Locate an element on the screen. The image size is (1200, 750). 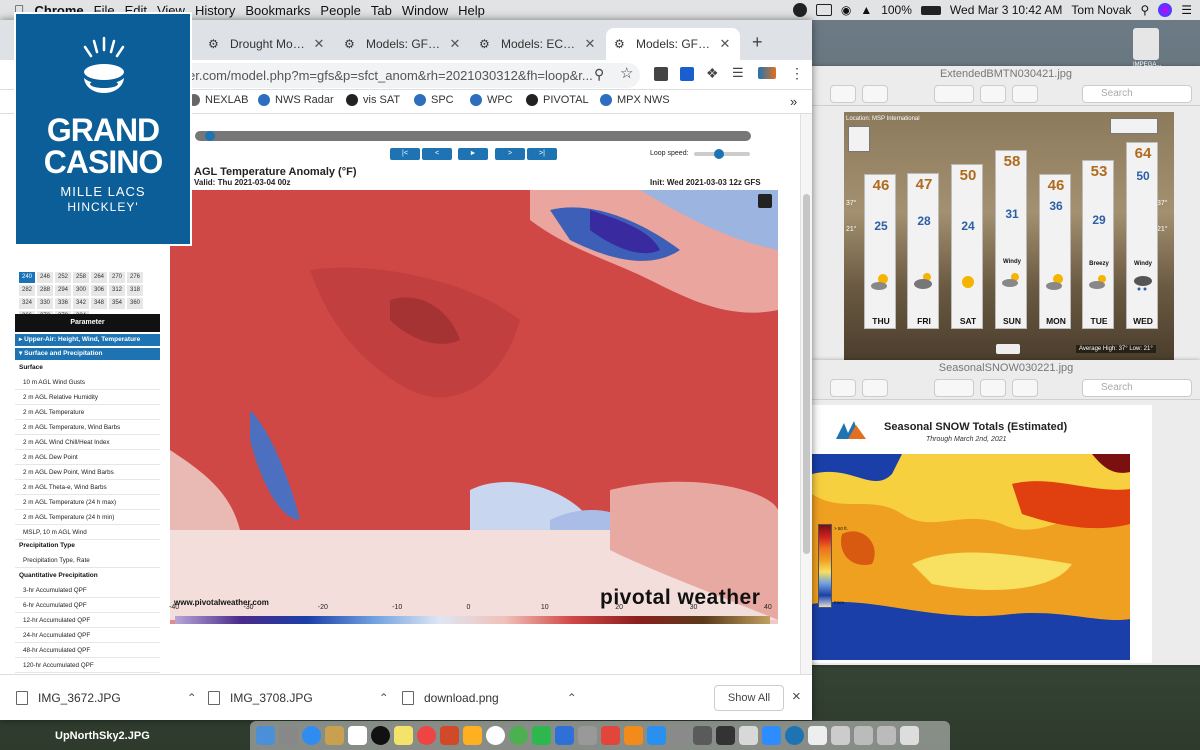
bookmark-vis-sat: vis SAT is located at coordinates (373, 100).